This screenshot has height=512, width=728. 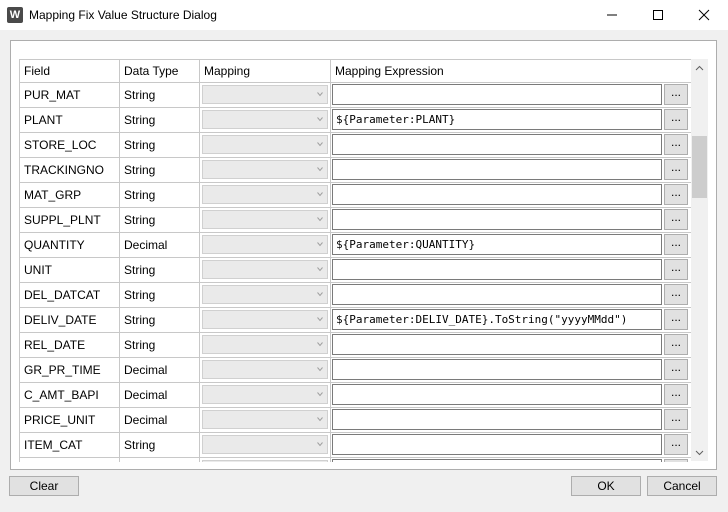 What do you see at coordinates (606, 486) in the screenshot?
I see `ok-button: OK` at bounding box center [606, 486].